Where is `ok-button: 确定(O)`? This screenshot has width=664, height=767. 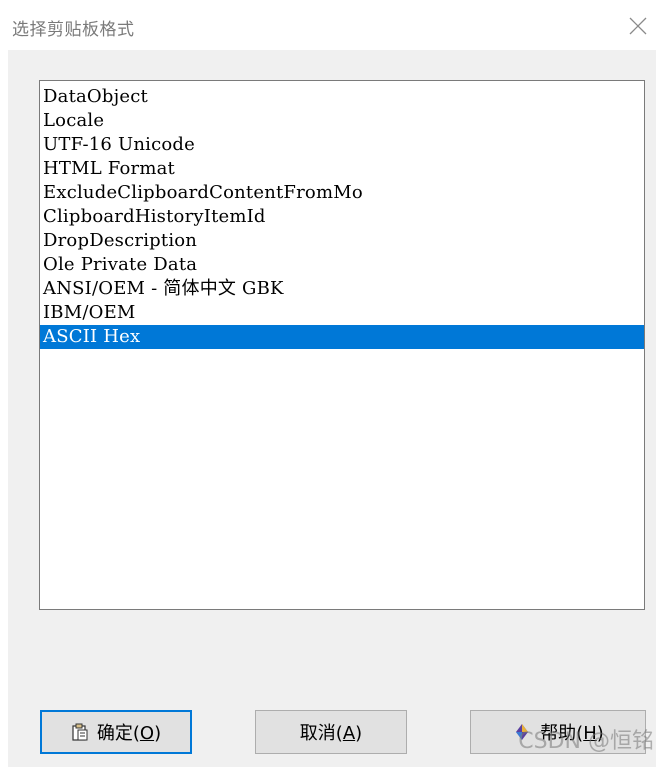
ok-button: 确定(O) is located at coordinates (116, 732).